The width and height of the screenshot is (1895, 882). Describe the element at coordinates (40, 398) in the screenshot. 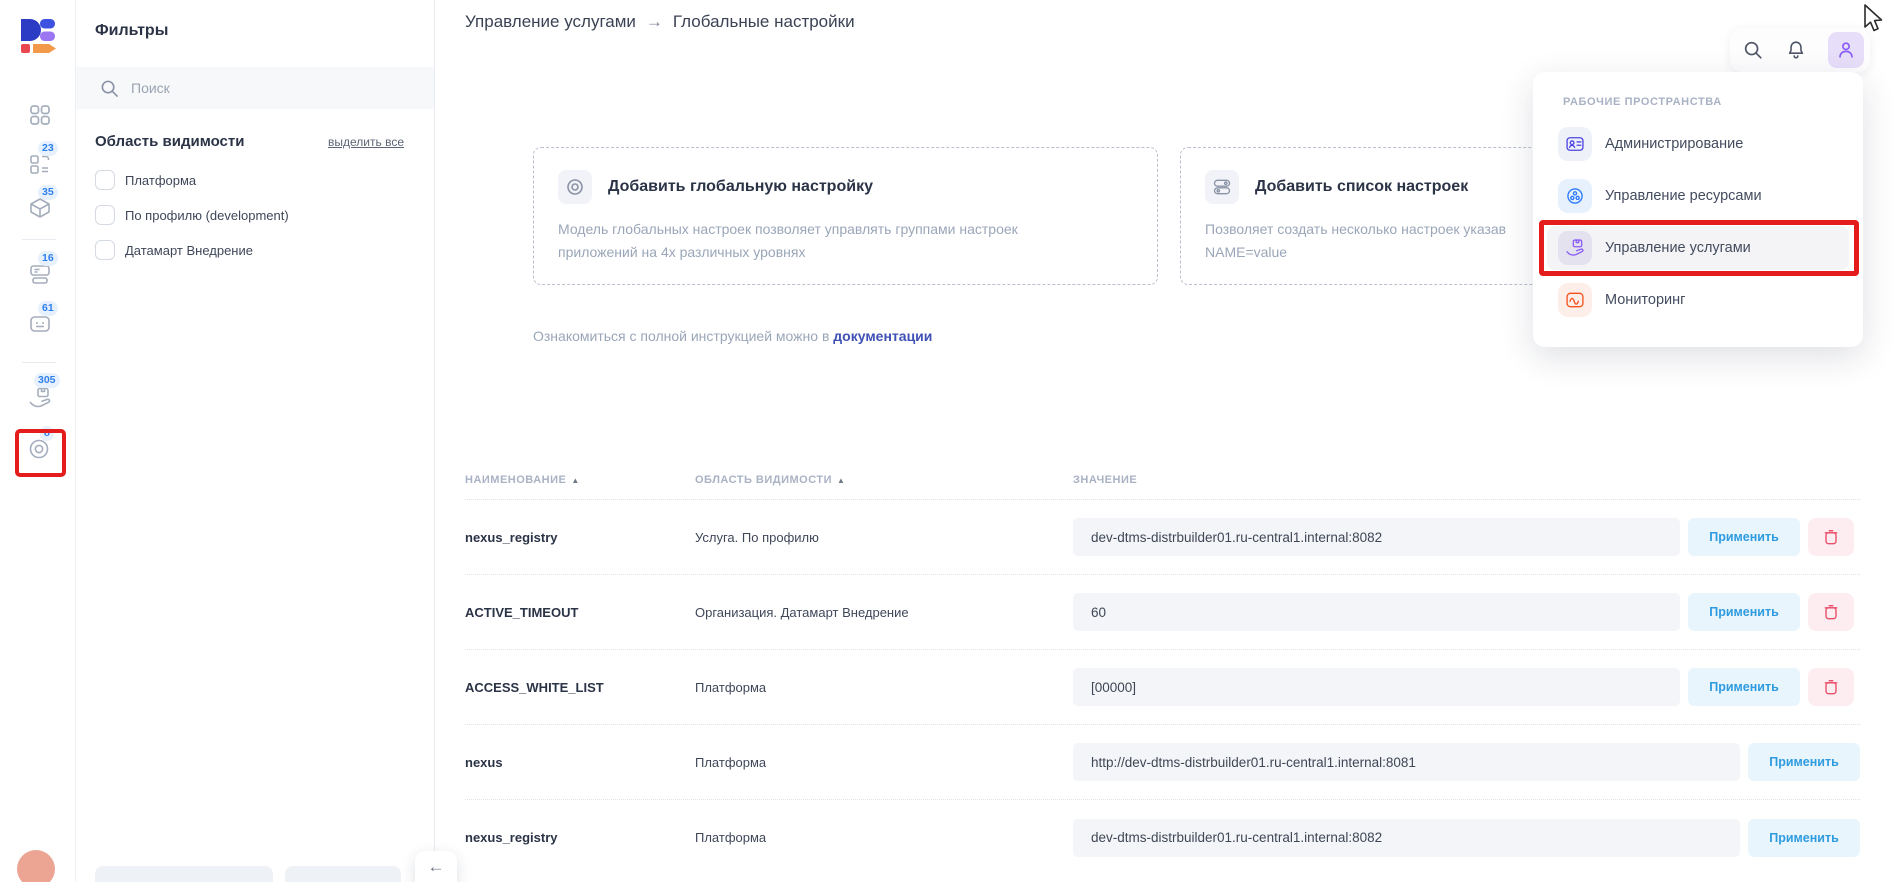

I see `sidebar-item-services` at that location.